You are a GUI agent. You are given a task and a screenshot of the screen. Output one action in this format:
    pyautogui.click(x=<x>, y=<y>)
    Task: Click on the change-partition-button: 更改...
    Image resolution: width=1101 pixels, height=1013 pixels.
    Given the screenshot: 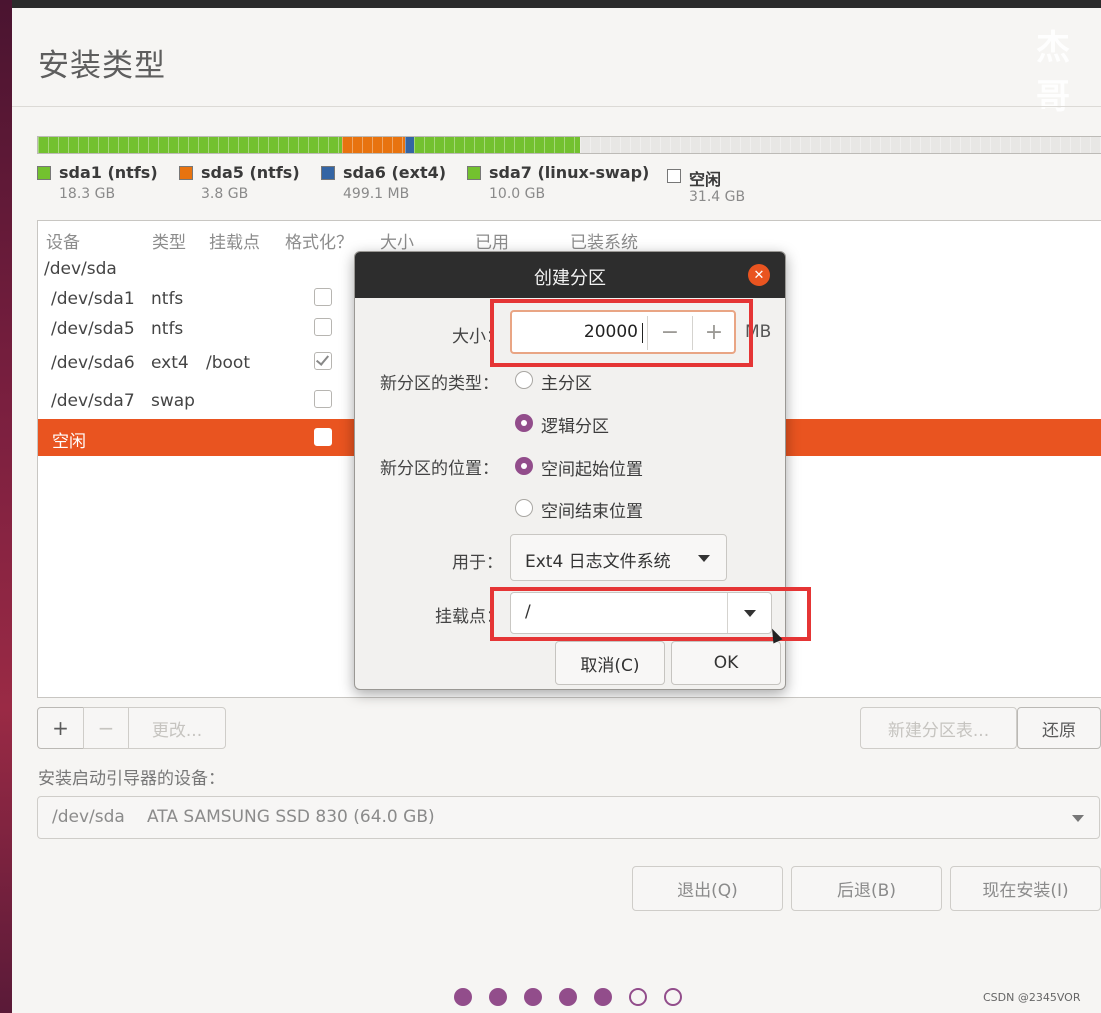 What is the action you would take?
    pyautogui.click(x=177, y=728)
    